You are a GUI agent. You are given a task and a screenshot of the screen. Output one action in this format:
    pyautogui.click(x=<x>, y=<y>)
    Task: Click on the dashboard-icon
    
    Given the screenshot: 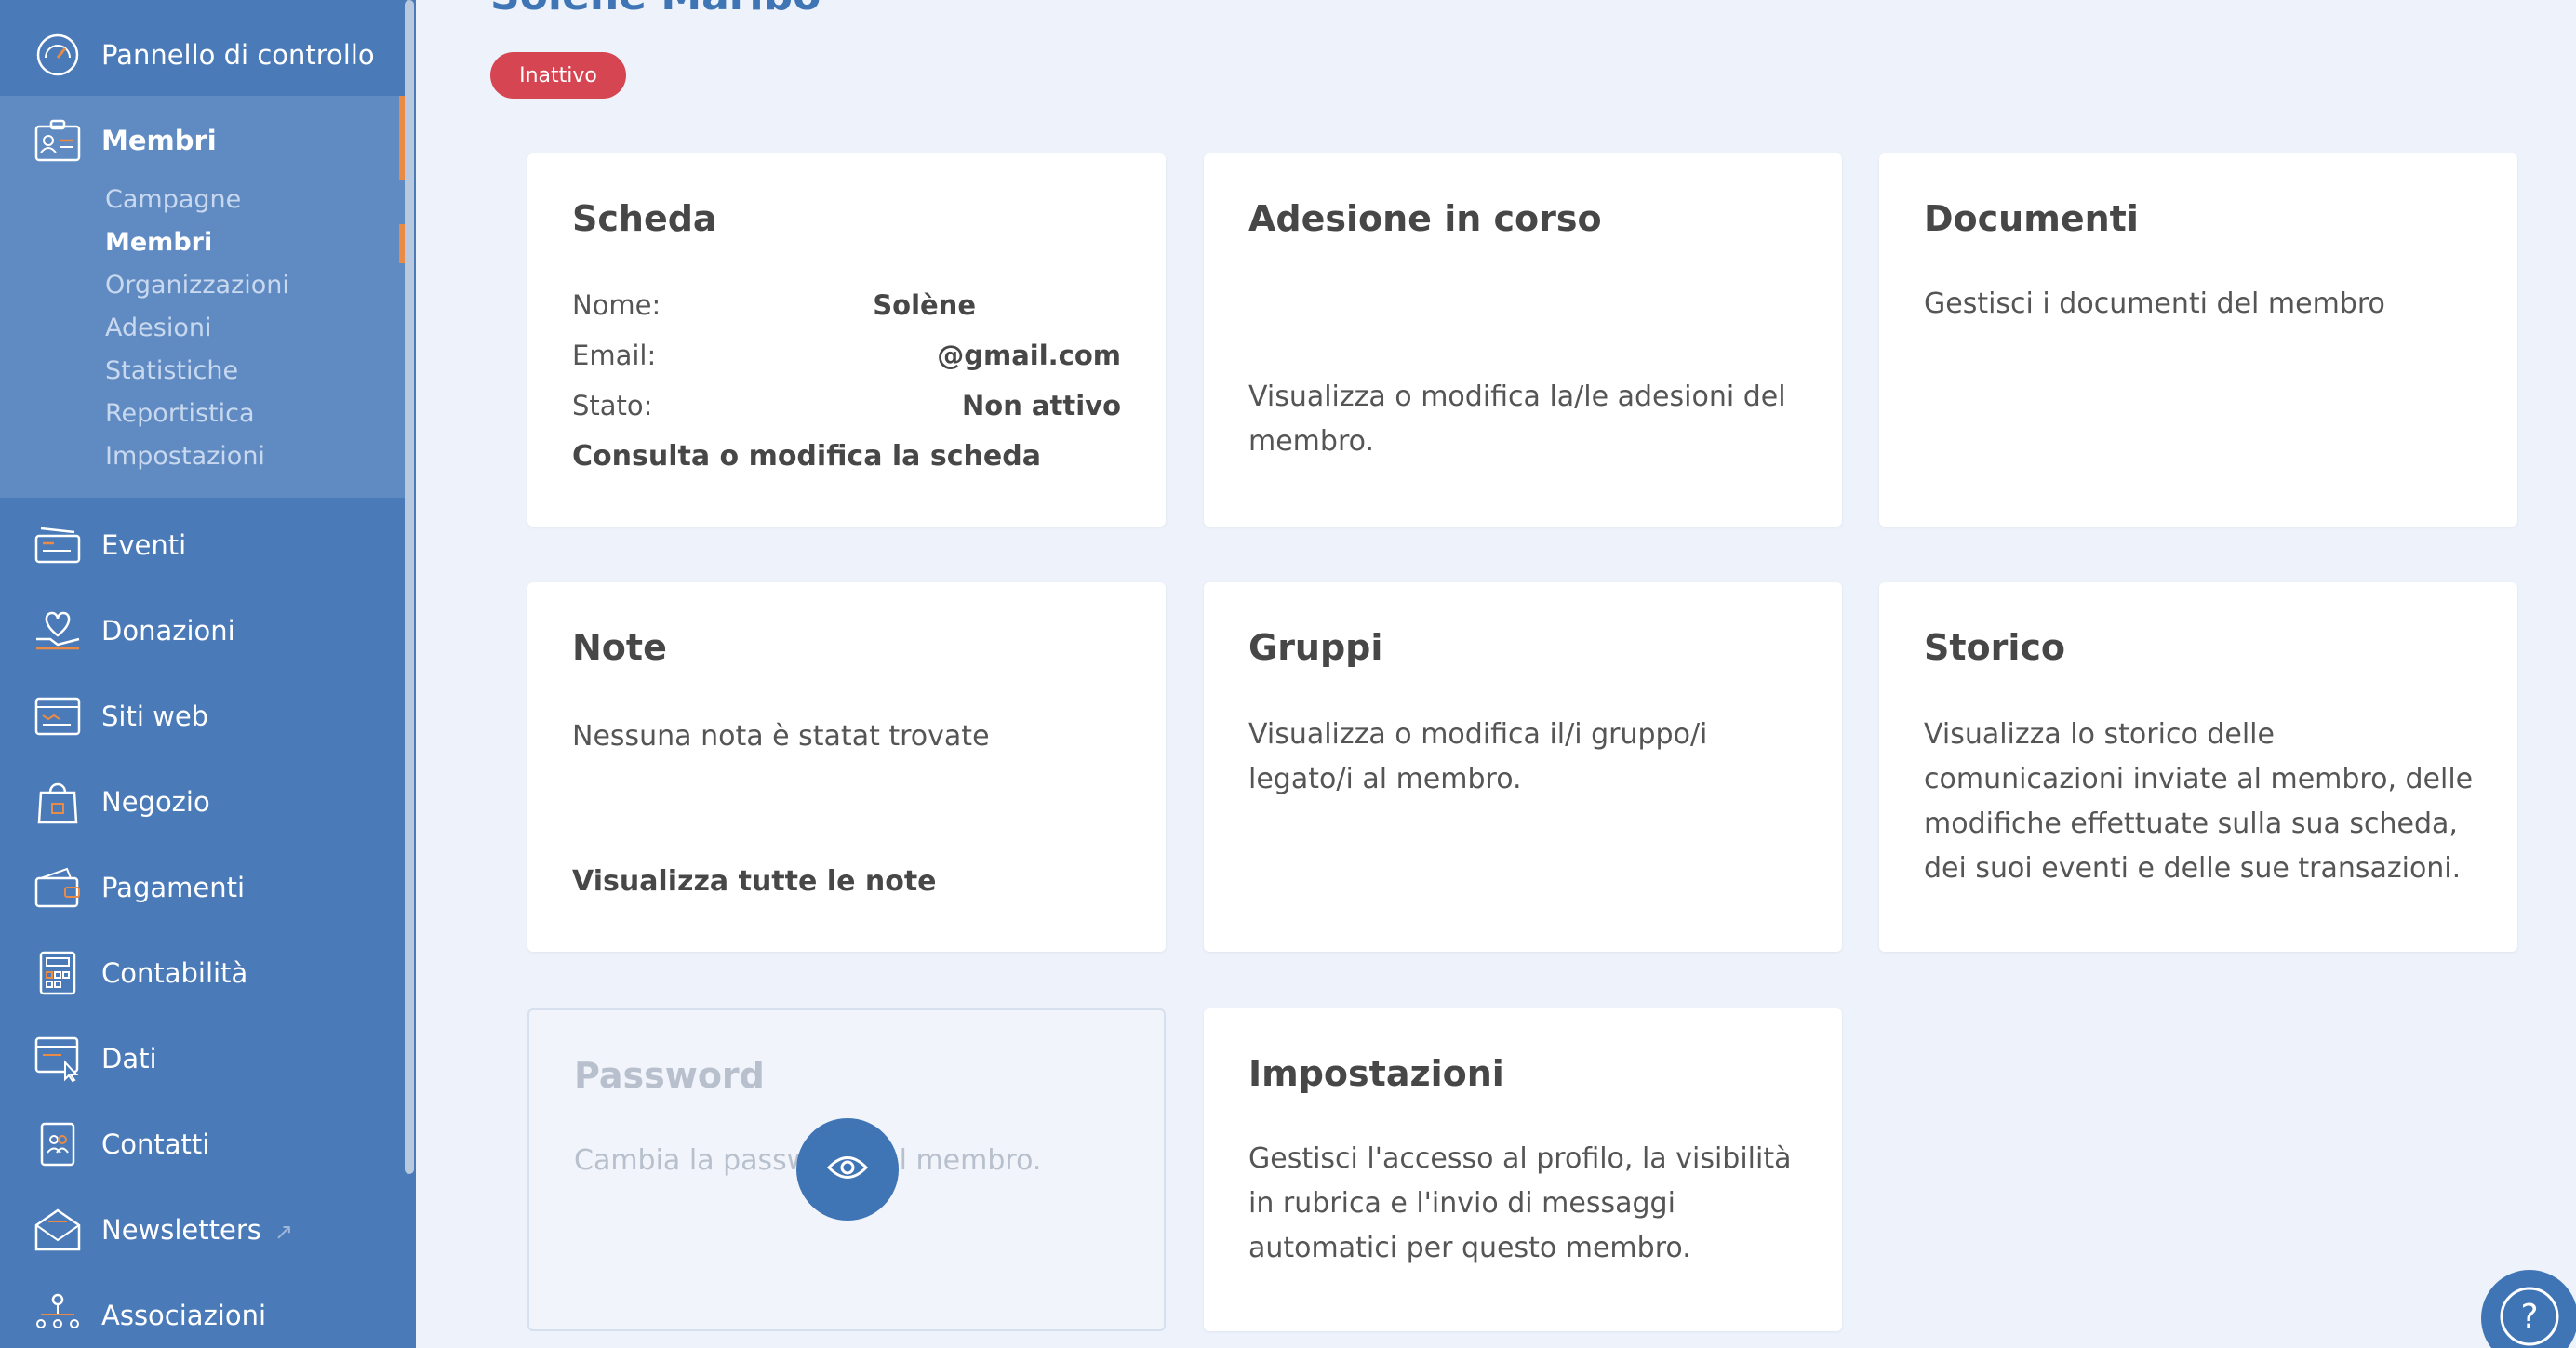 What is the action you would take?
    pyautogui.click(x=57, y=55)
    